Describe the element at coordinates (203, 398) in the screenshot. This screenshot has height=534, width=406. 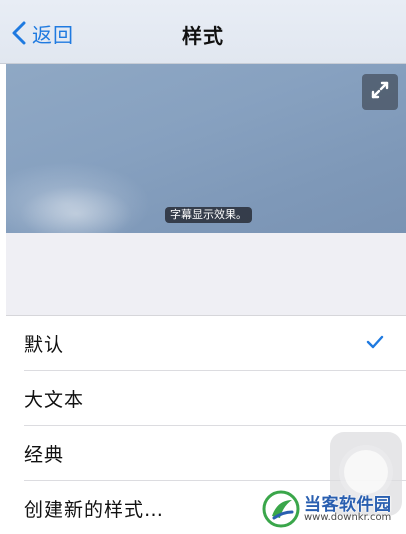
I see `list-item-large-text: 大文本` at that location.